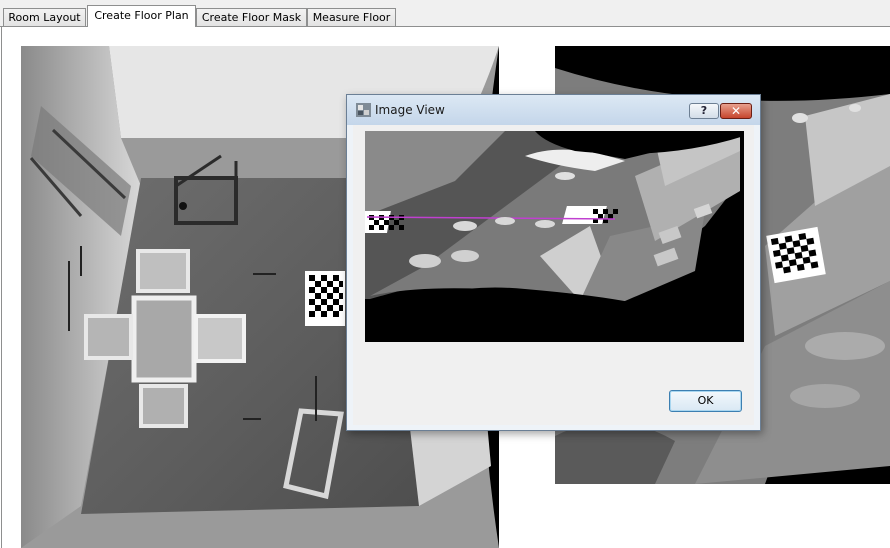 The image size is (890, 548). I want to click on close-button: ✕, so click(736, 111).